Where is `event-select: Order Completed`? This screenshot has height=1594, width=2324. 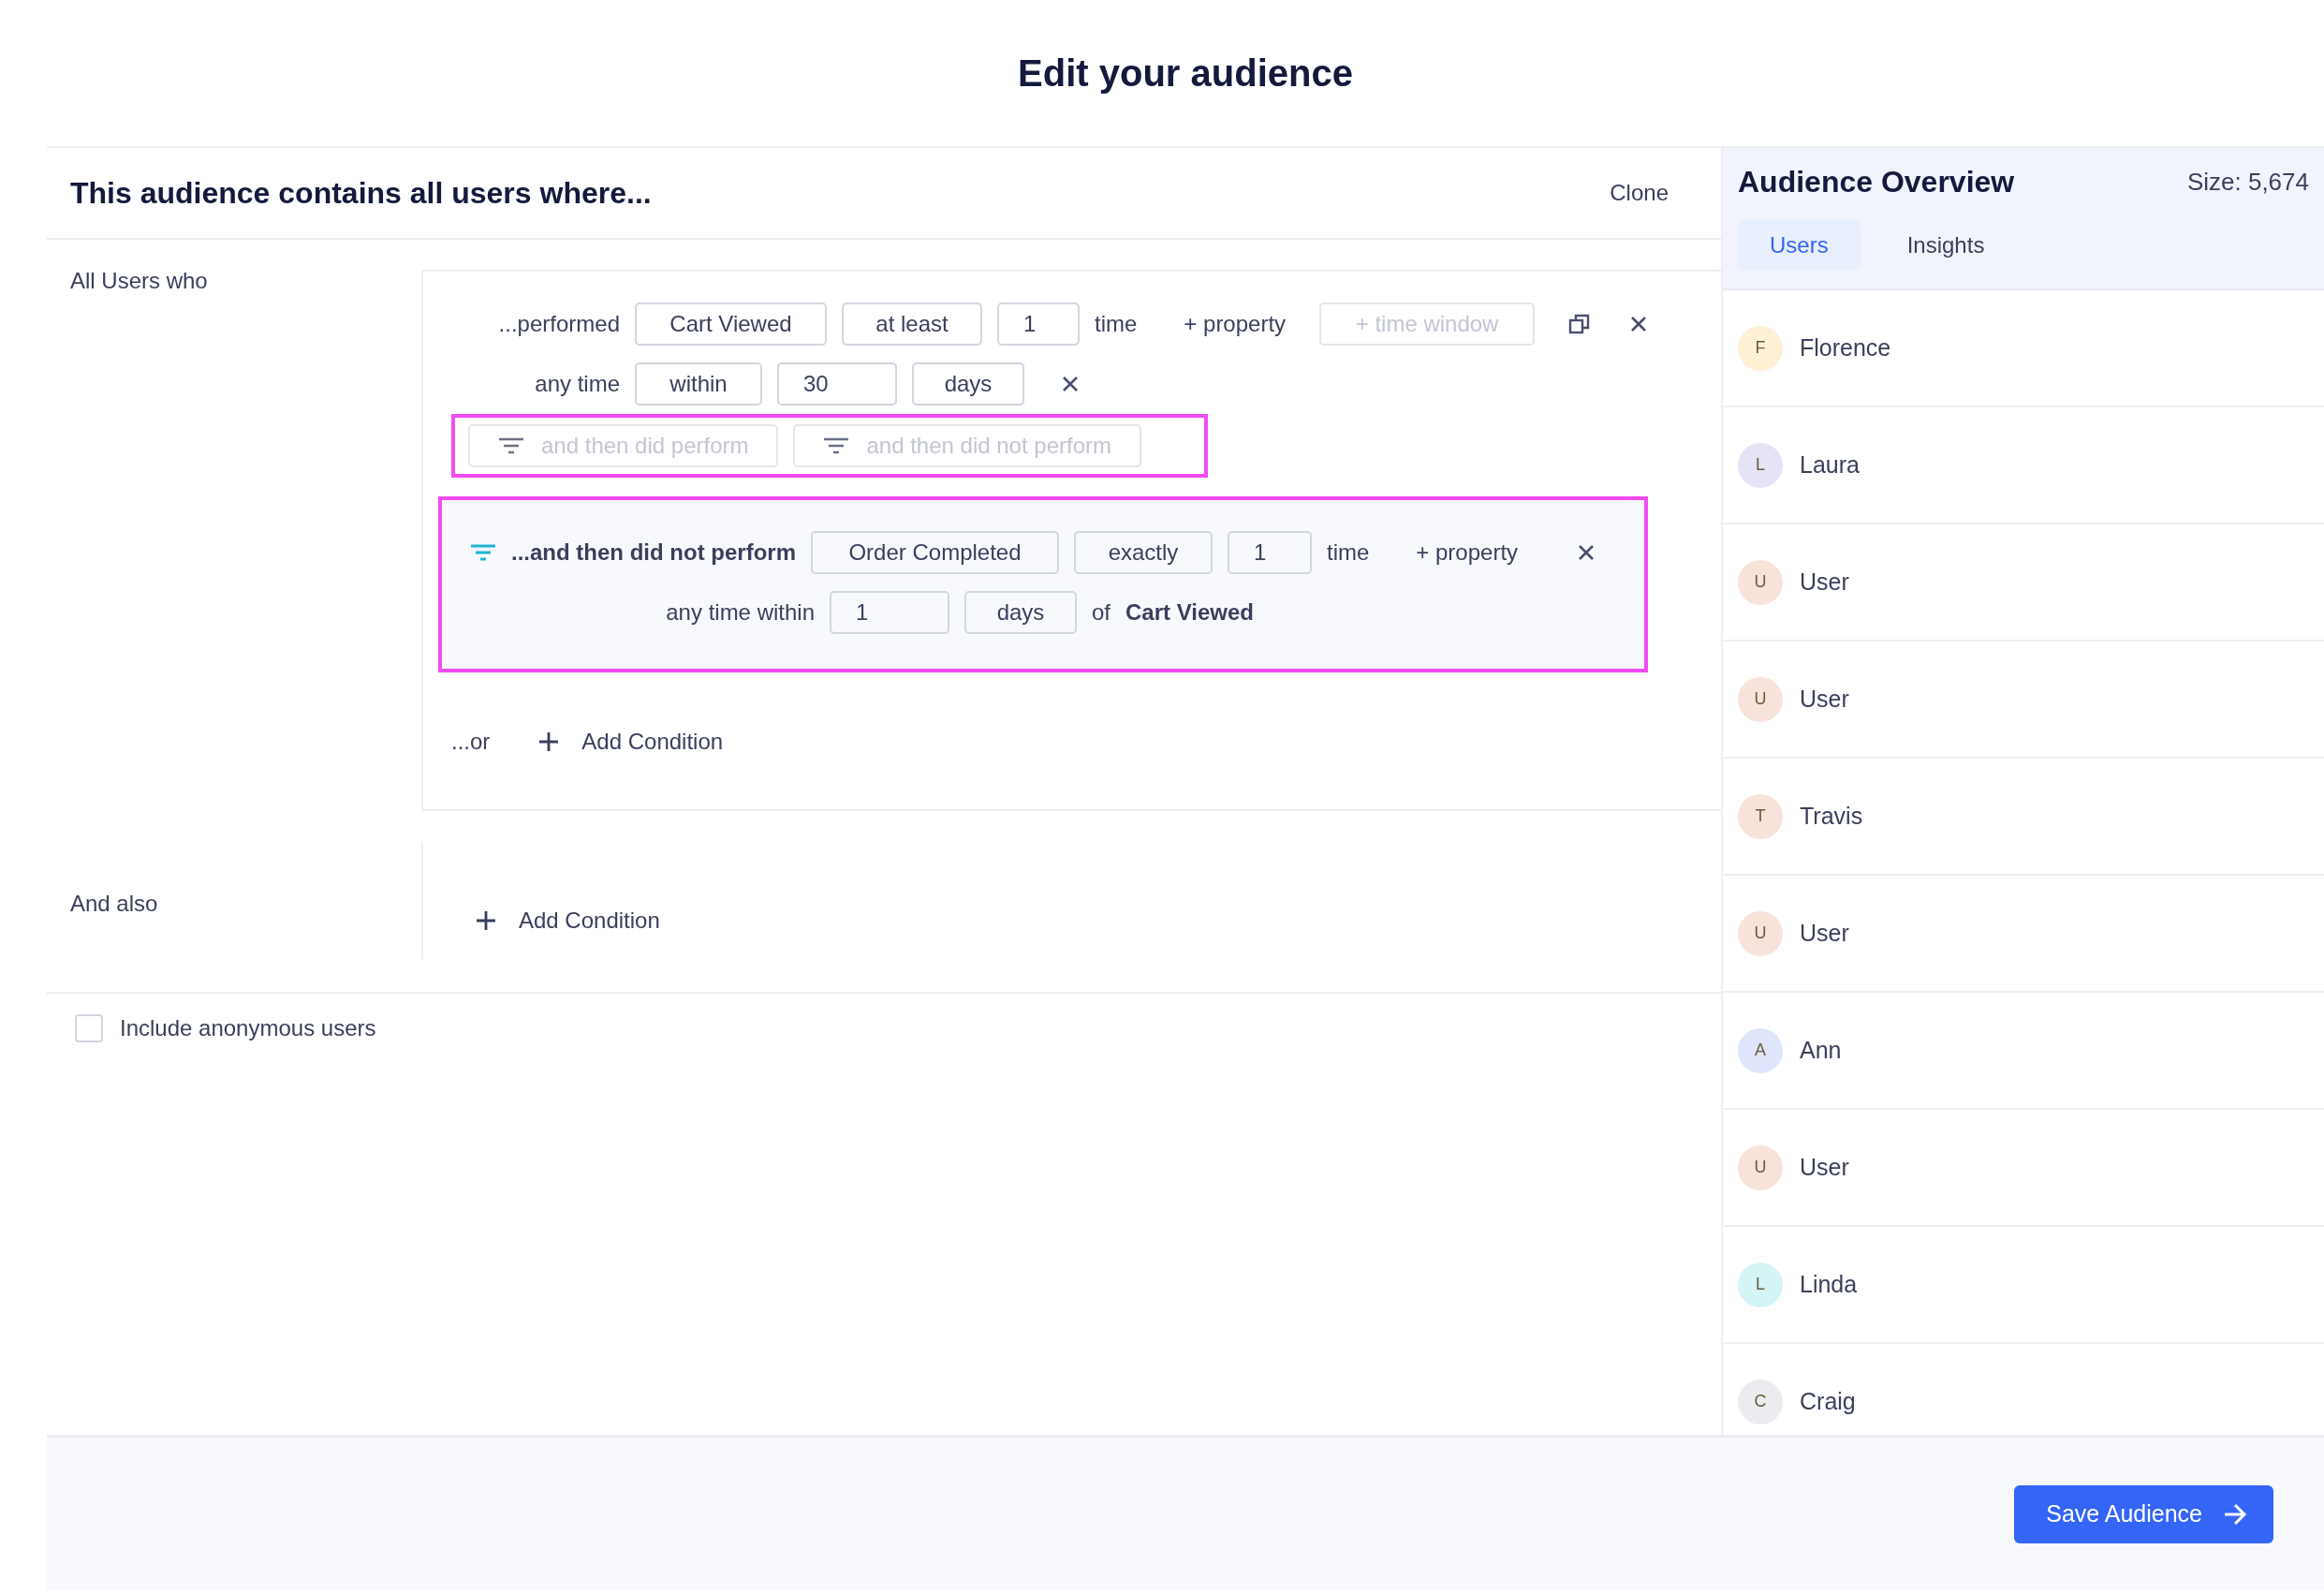
event-select: Order Completed is located at coordinates (935, 552).